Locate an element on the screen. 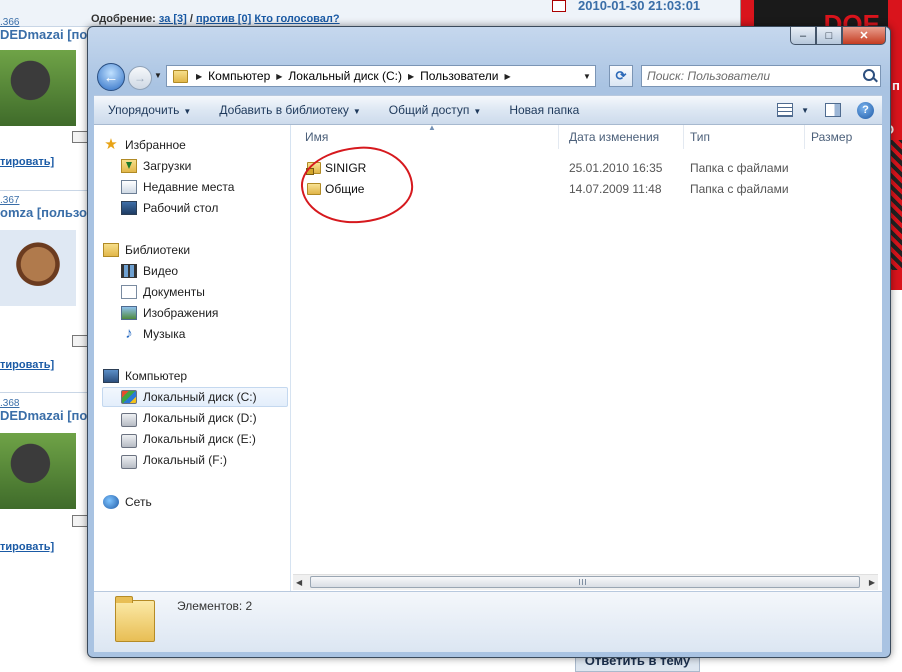  maximize-button: □ is located at coordinates (829, 36).